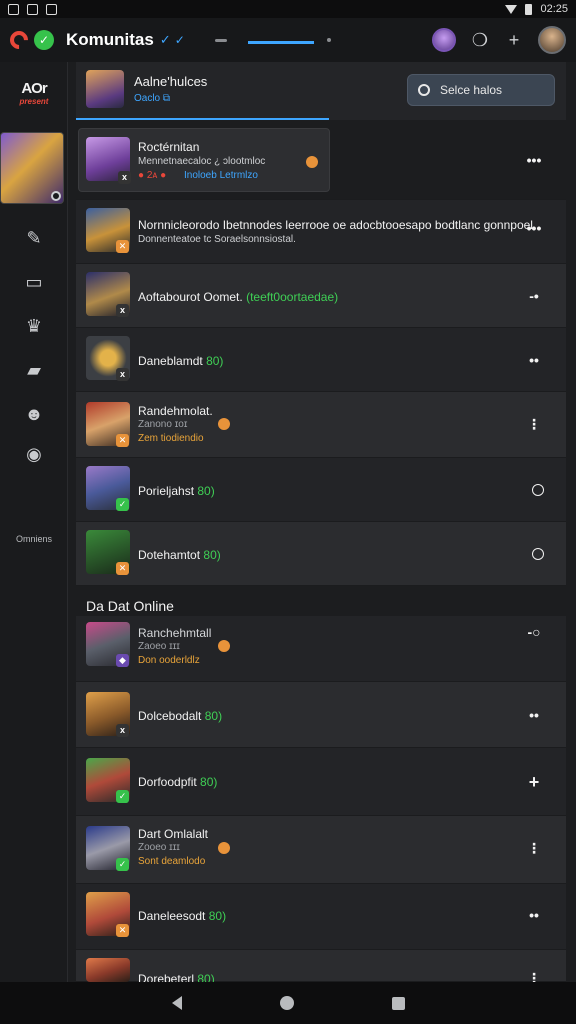 The width and height of the screenshot is (576, 1024). I want to click on wifi-icon, so click(511, 9).